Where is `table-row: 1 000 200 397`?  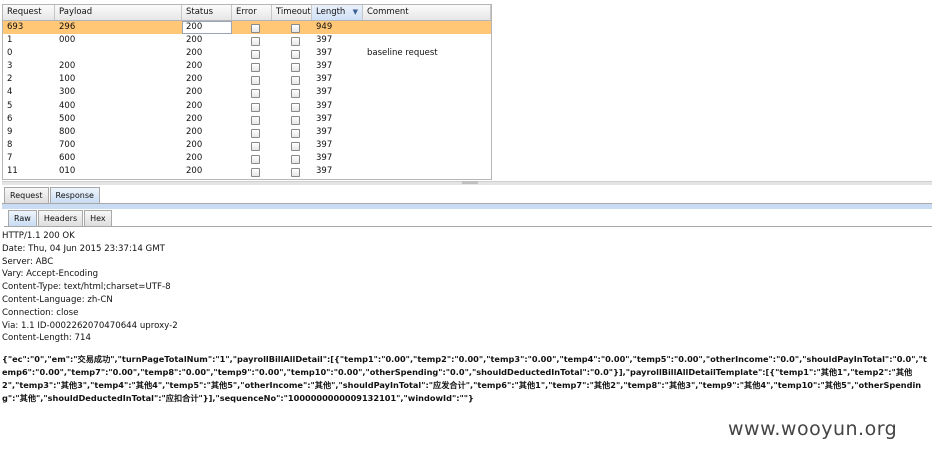 table-row: 1 000 200 397 is located at coordinates (247, 40).